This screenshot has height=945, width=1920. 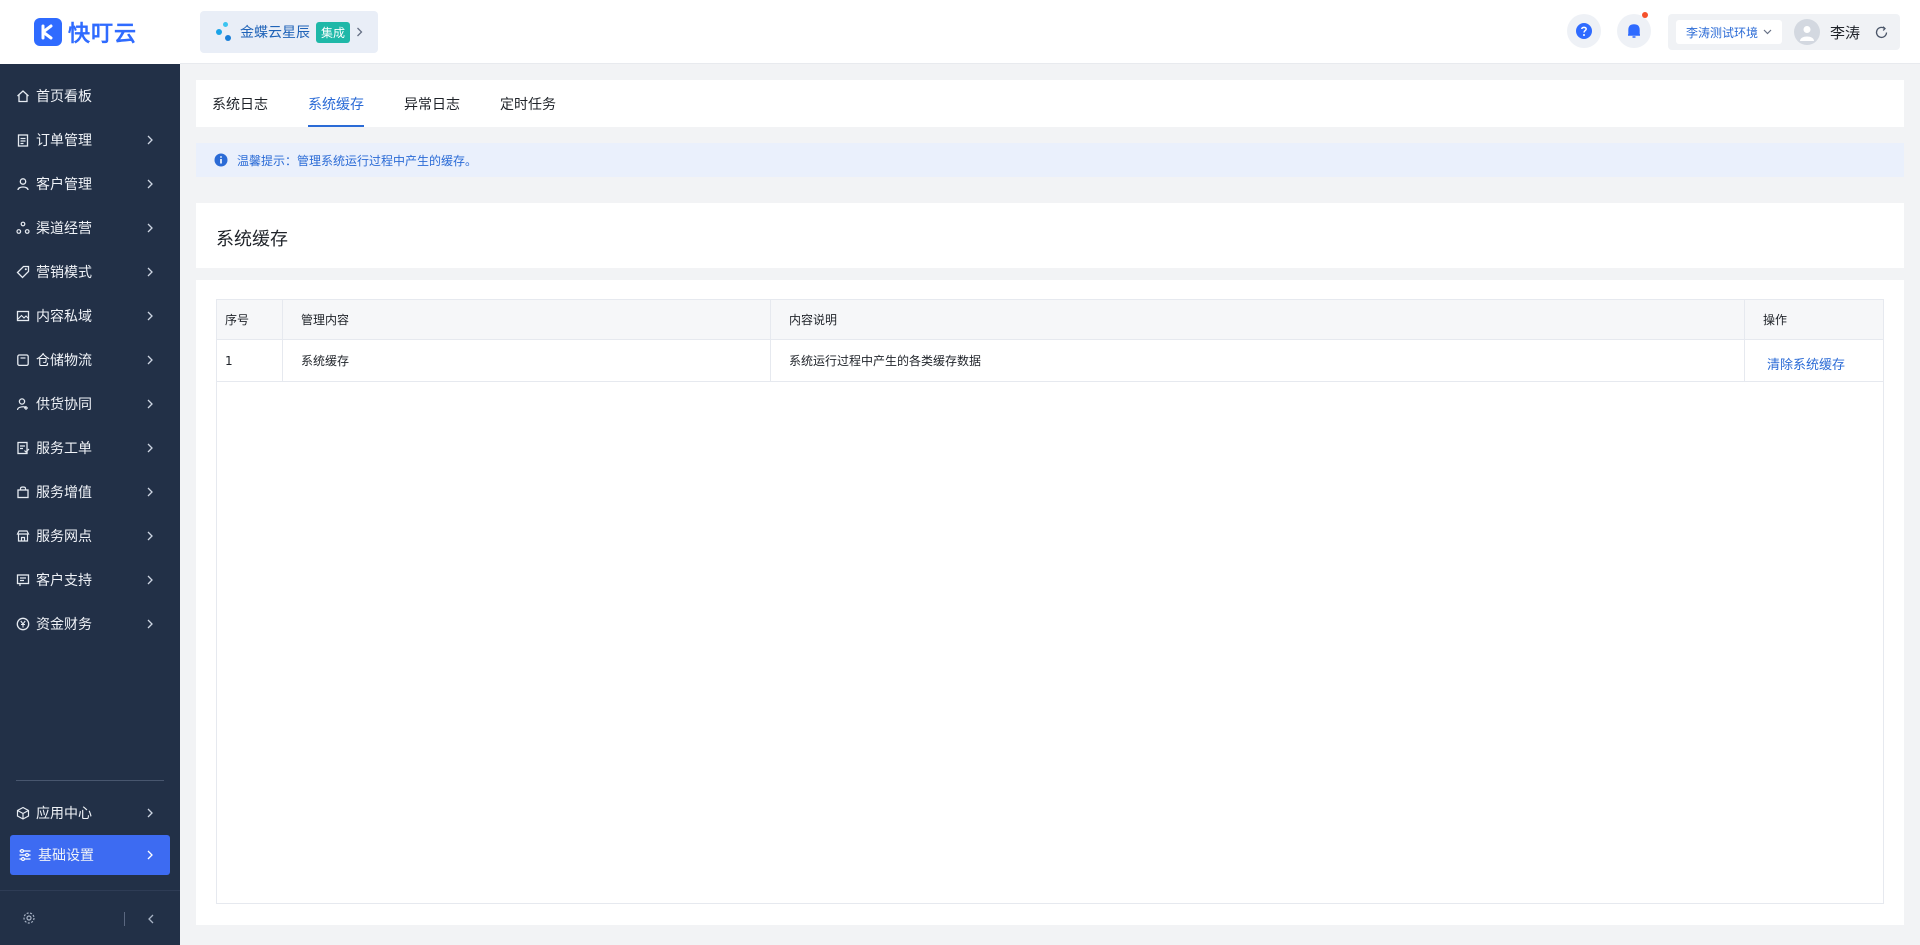 I want to click on sidebar-item-label: 仓储物流, so click(x=64, y=361).